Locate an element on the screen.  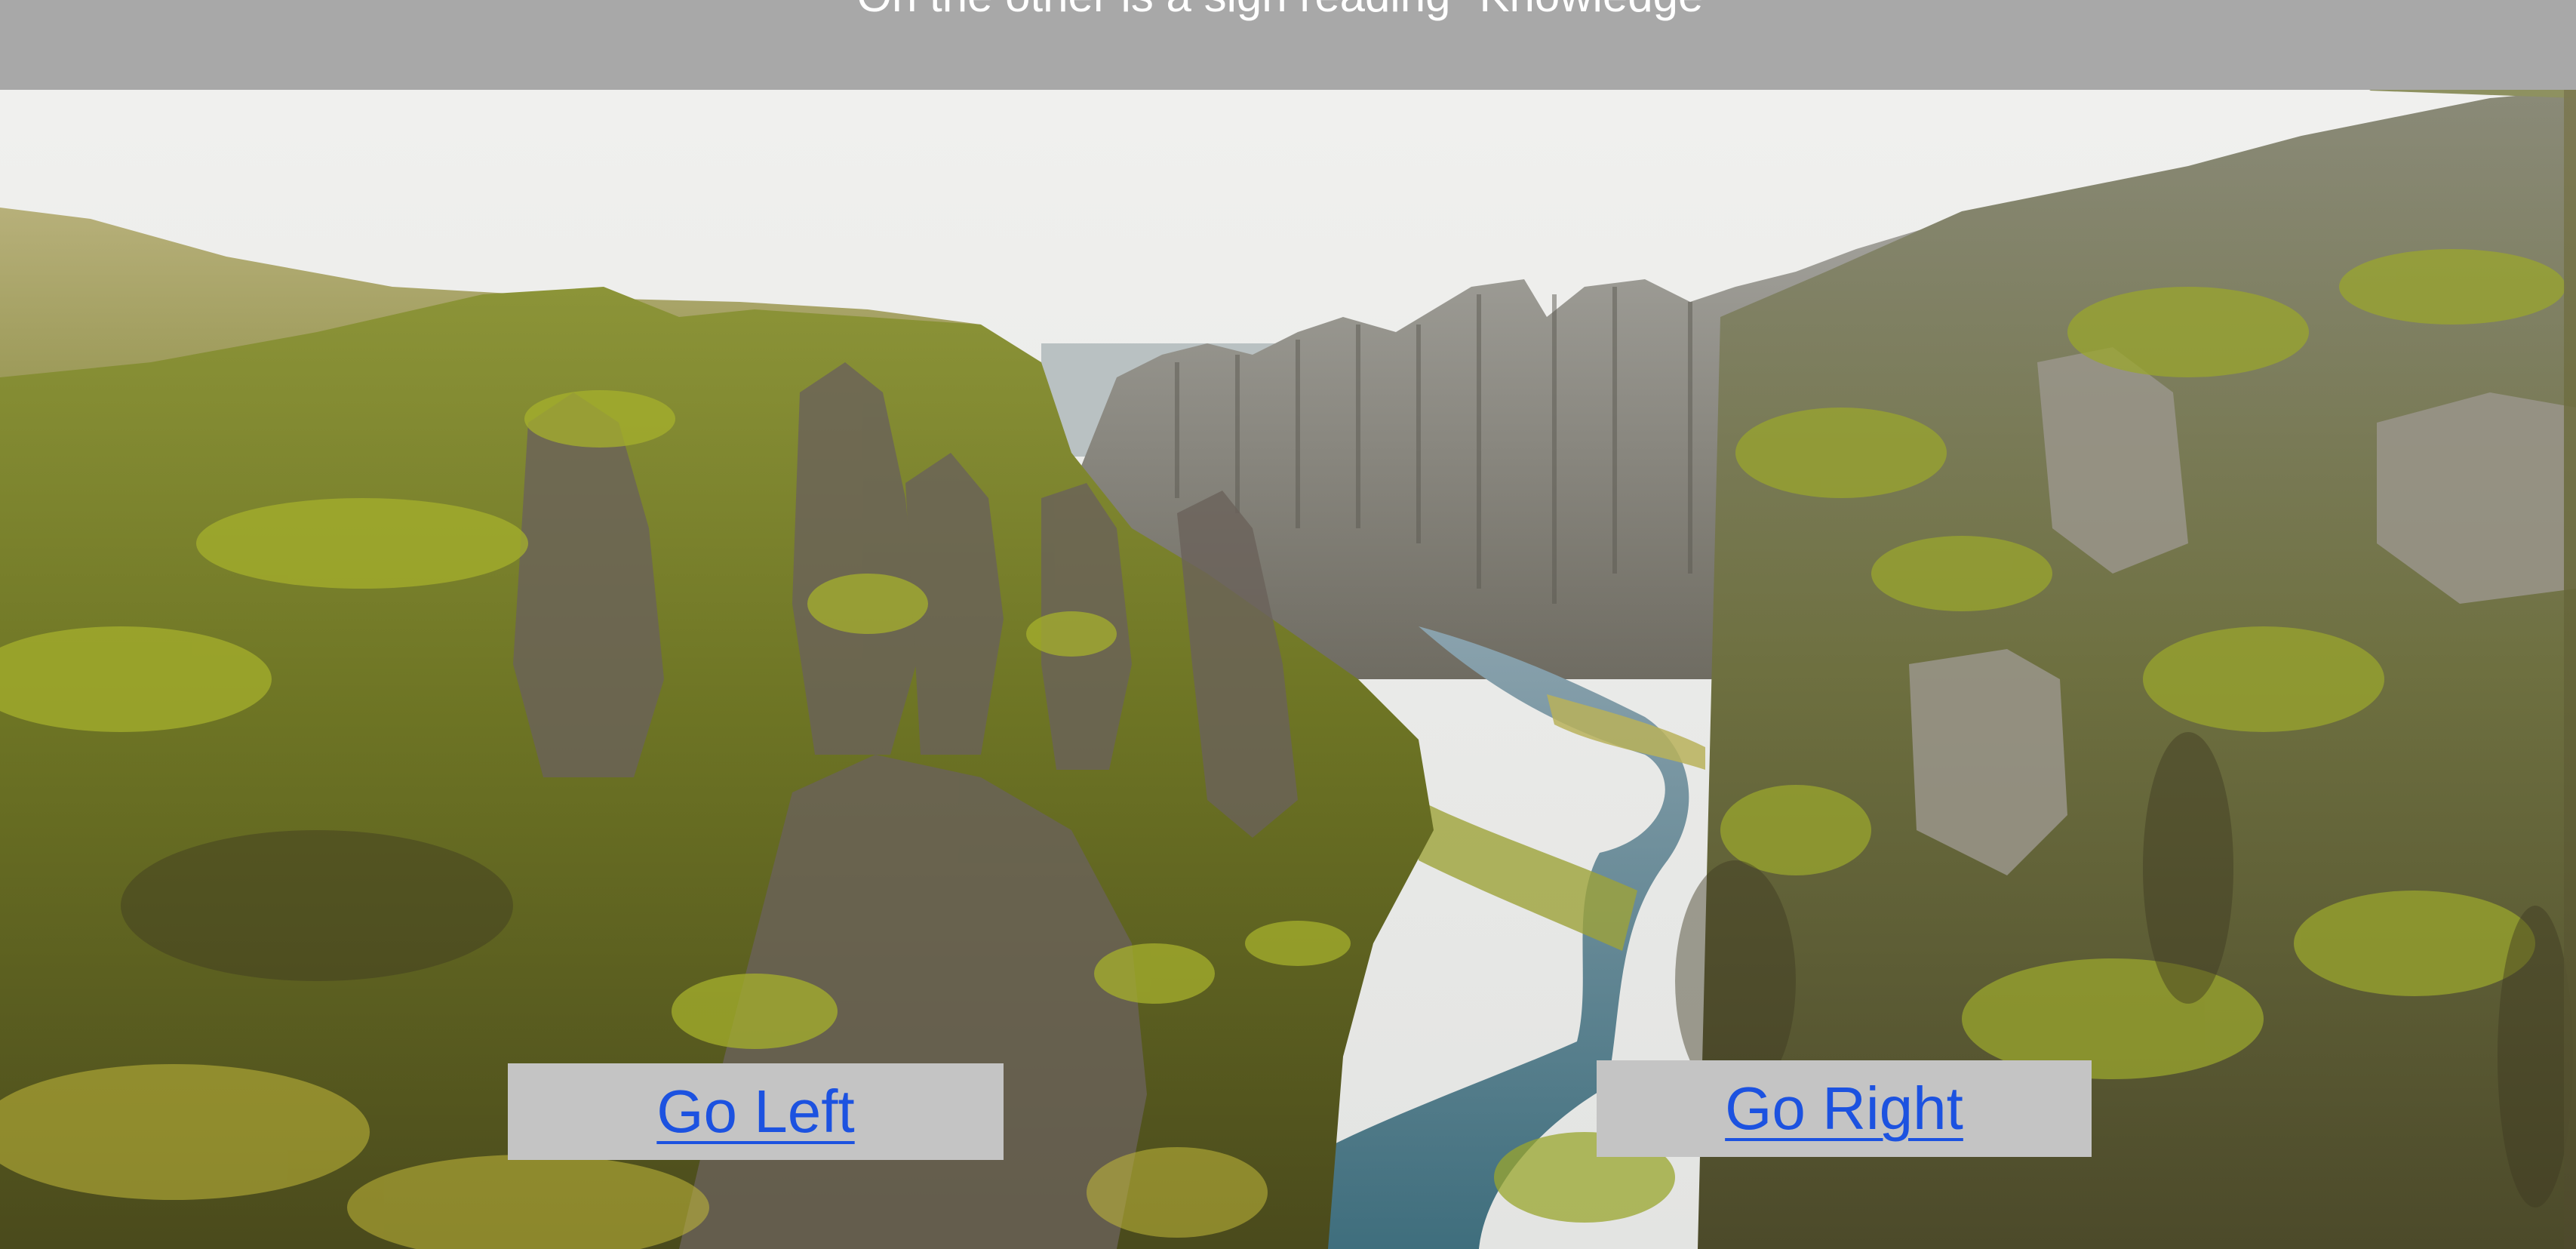
go-left-button: Go Left is located at coordinates (756, 1111).